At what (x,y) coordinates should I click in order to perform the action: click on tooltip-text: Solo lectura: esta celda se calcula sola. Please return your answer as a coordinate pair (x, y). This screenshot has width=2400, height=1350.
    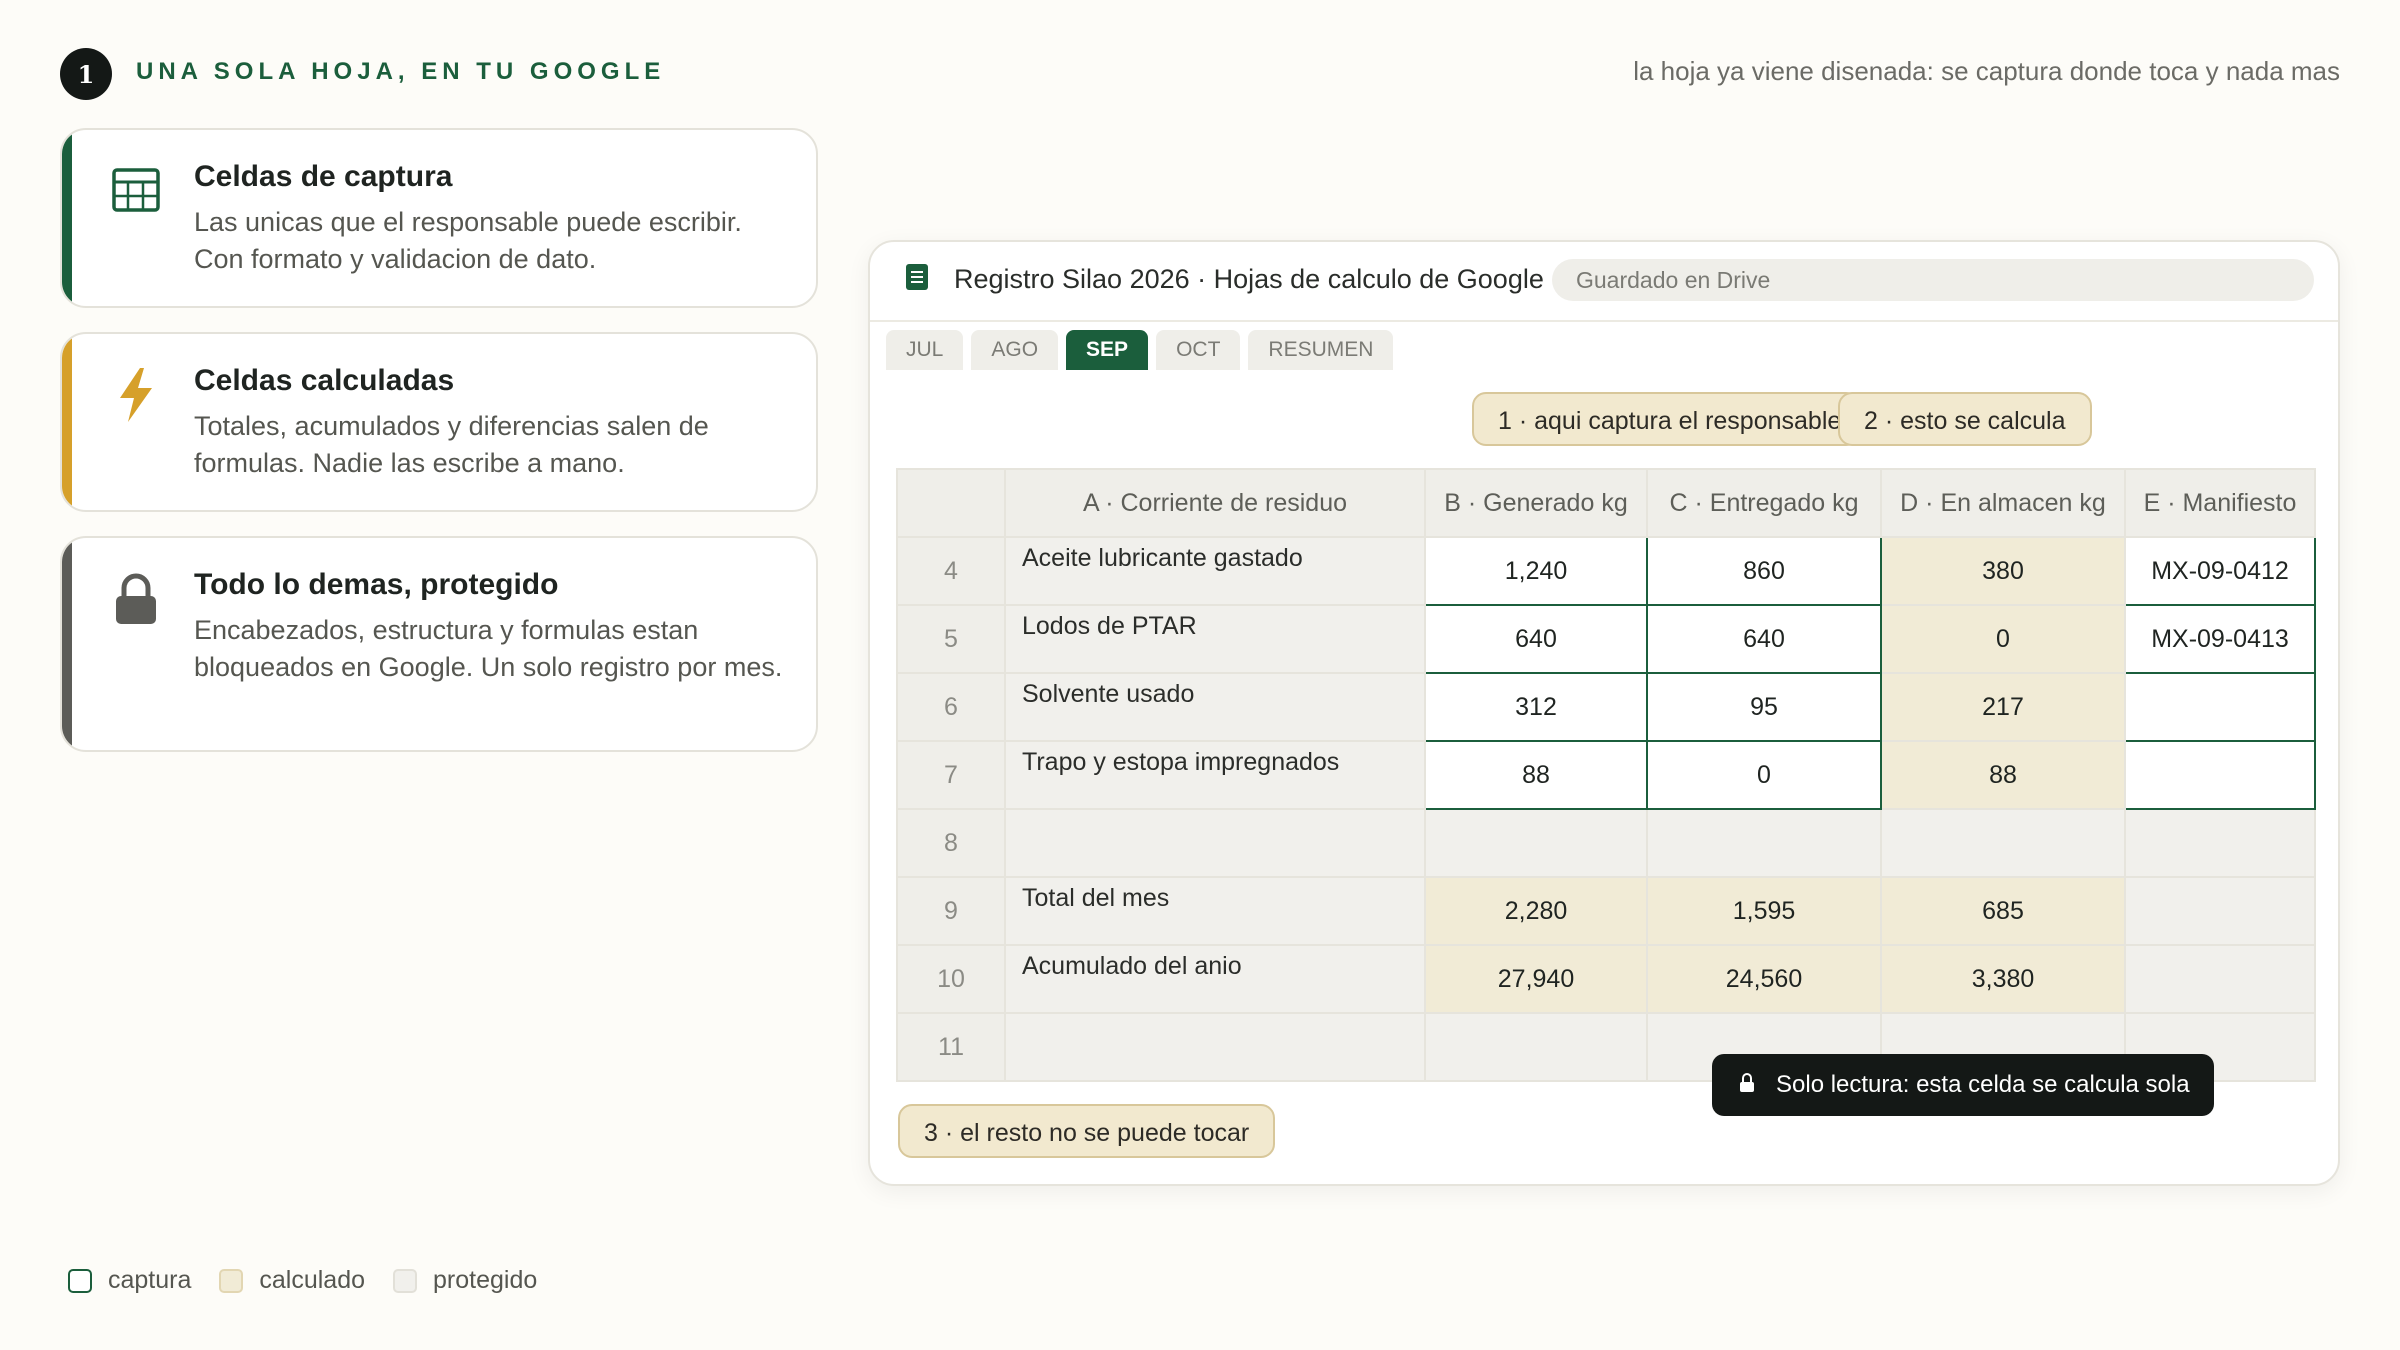
    Looking at the image, I should click on (1983, 1084).